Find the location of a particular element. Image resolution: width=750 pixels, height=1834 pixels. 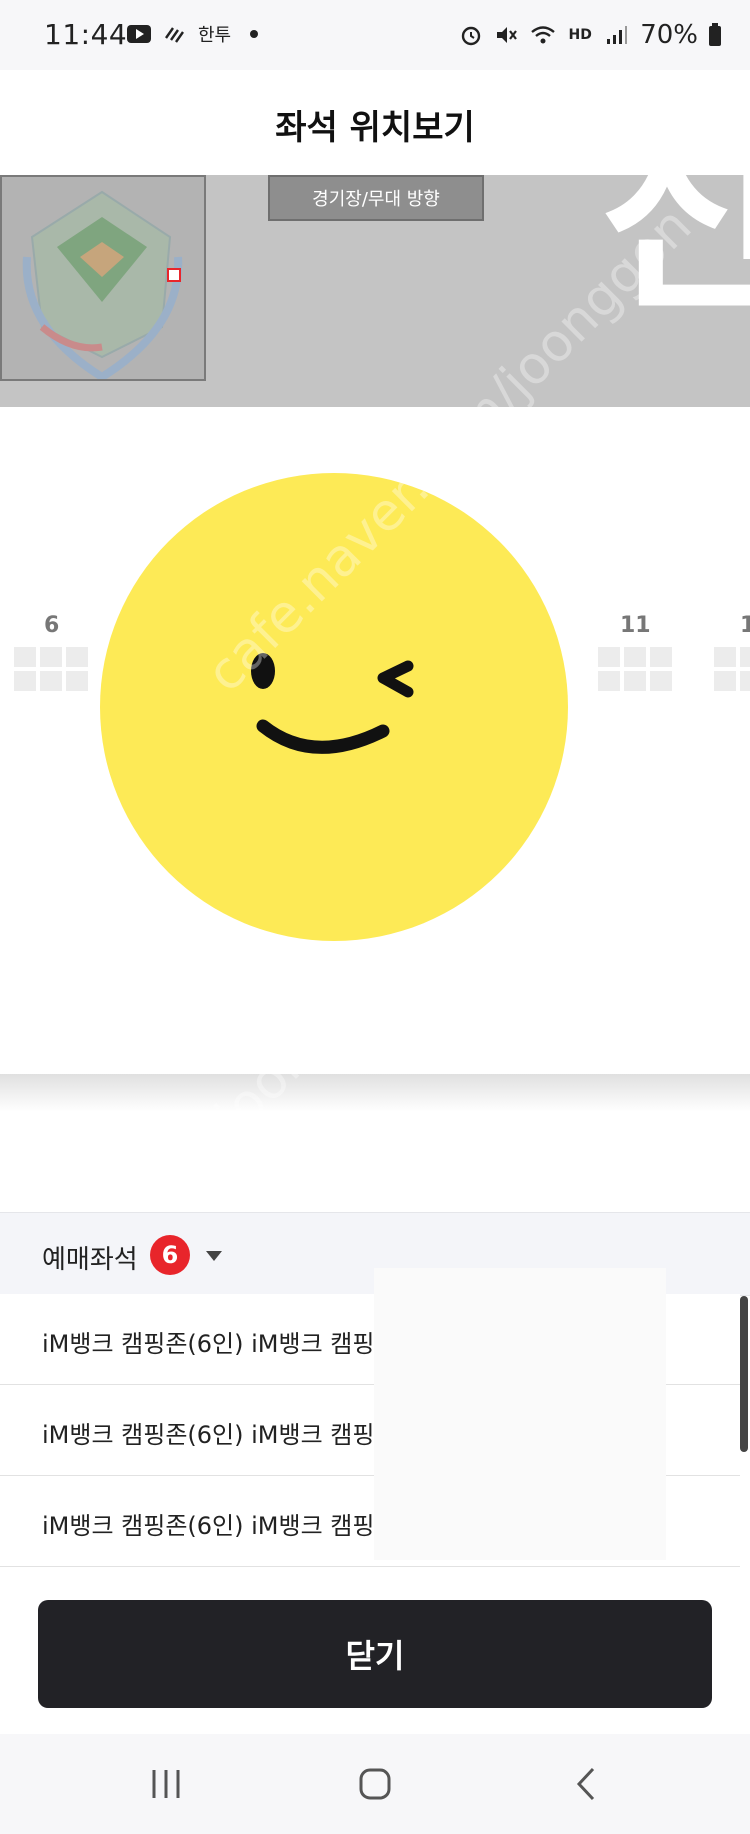

seat-map-shadow is located at coordinates (375, 1093).